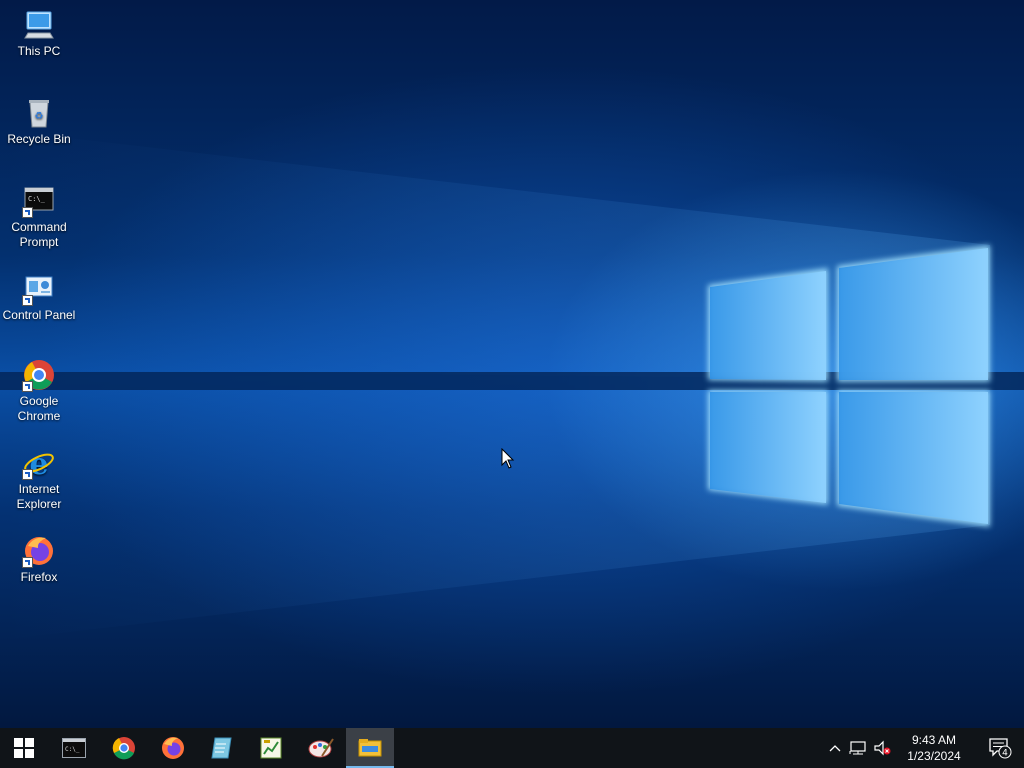  I want to click on notification-icon: 4, so click(1000, 748).